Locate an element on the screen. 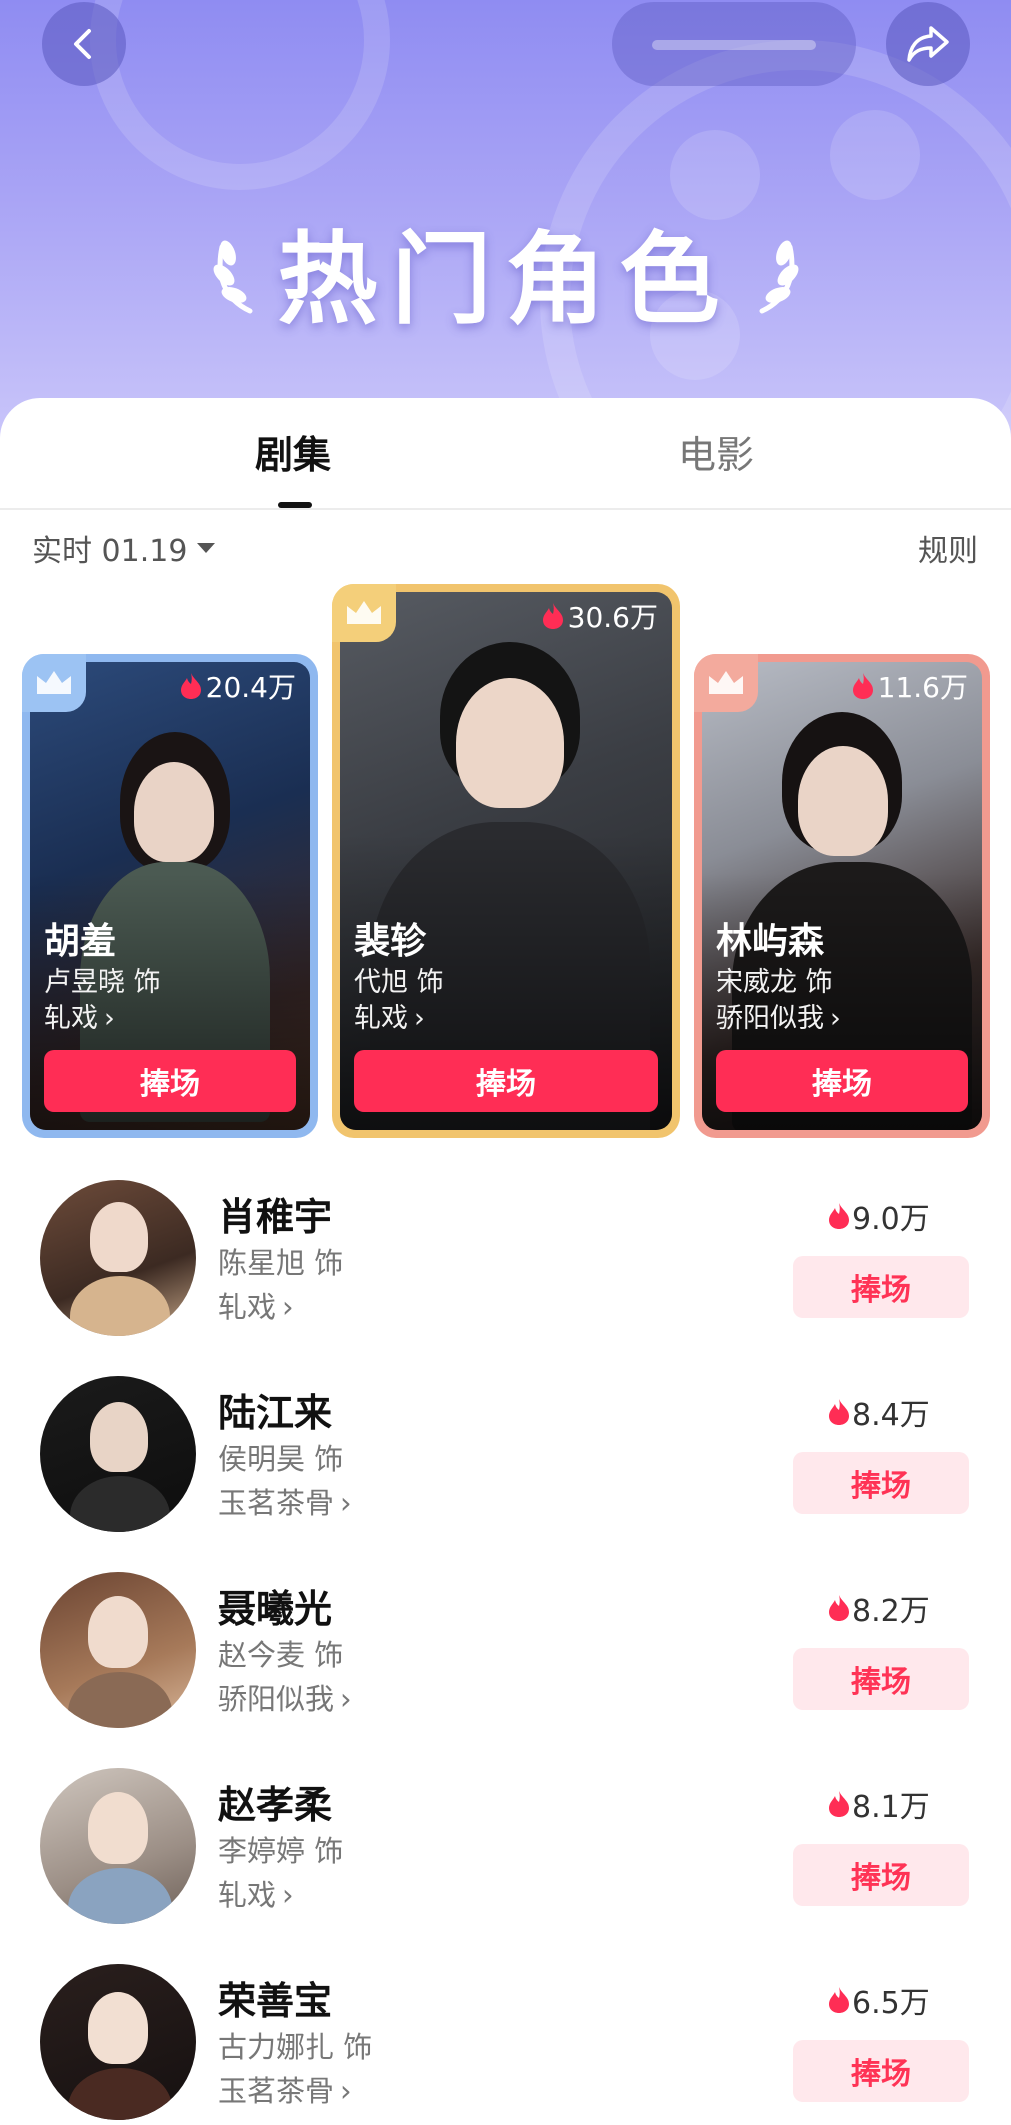 This screenshot has width=1011, height=2125. character-name: 肖稚宇 is located at coordinates (275, 1217).